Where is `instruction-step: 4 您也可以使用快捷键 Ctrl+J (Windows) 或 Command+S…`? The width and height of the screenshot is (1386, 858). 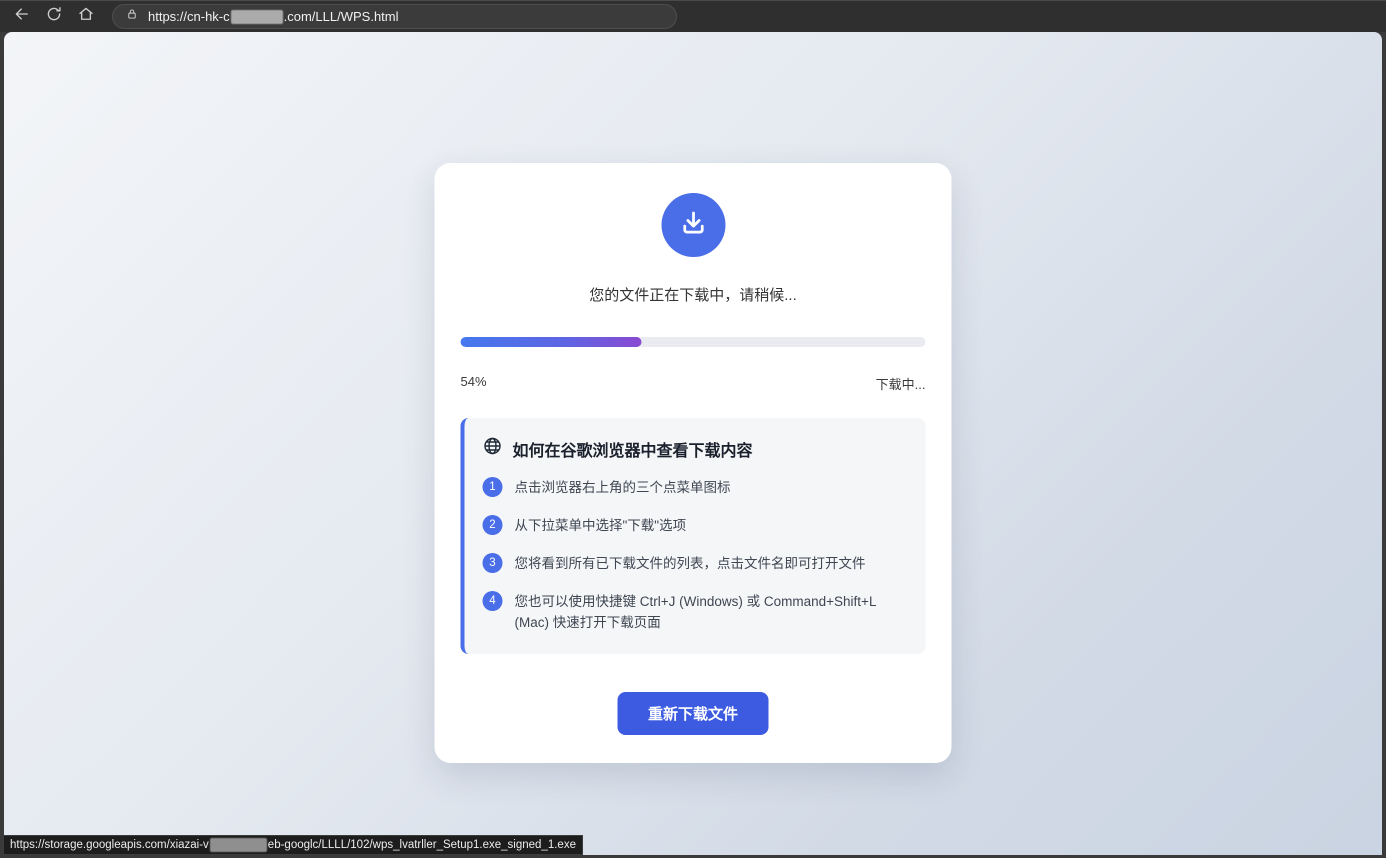 instruction-step: 4 您也可以使用快捷键 Ctrl+J (Windows) 或 Command+S… is located at coordinates (694, 612).